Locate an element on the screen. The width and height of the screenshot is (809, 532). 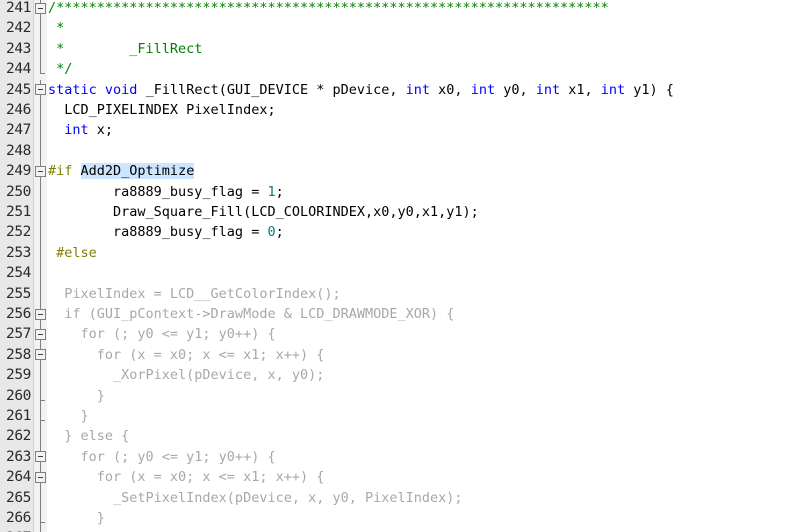
code-line: 247 int x; is located at coordinates (404, 130).